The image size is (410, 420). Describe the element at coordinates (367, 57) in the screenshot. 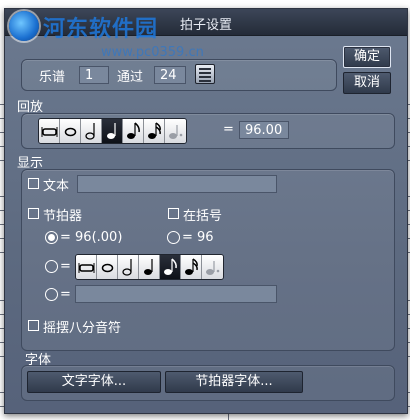

I see `ok-button: 确定` at that location.